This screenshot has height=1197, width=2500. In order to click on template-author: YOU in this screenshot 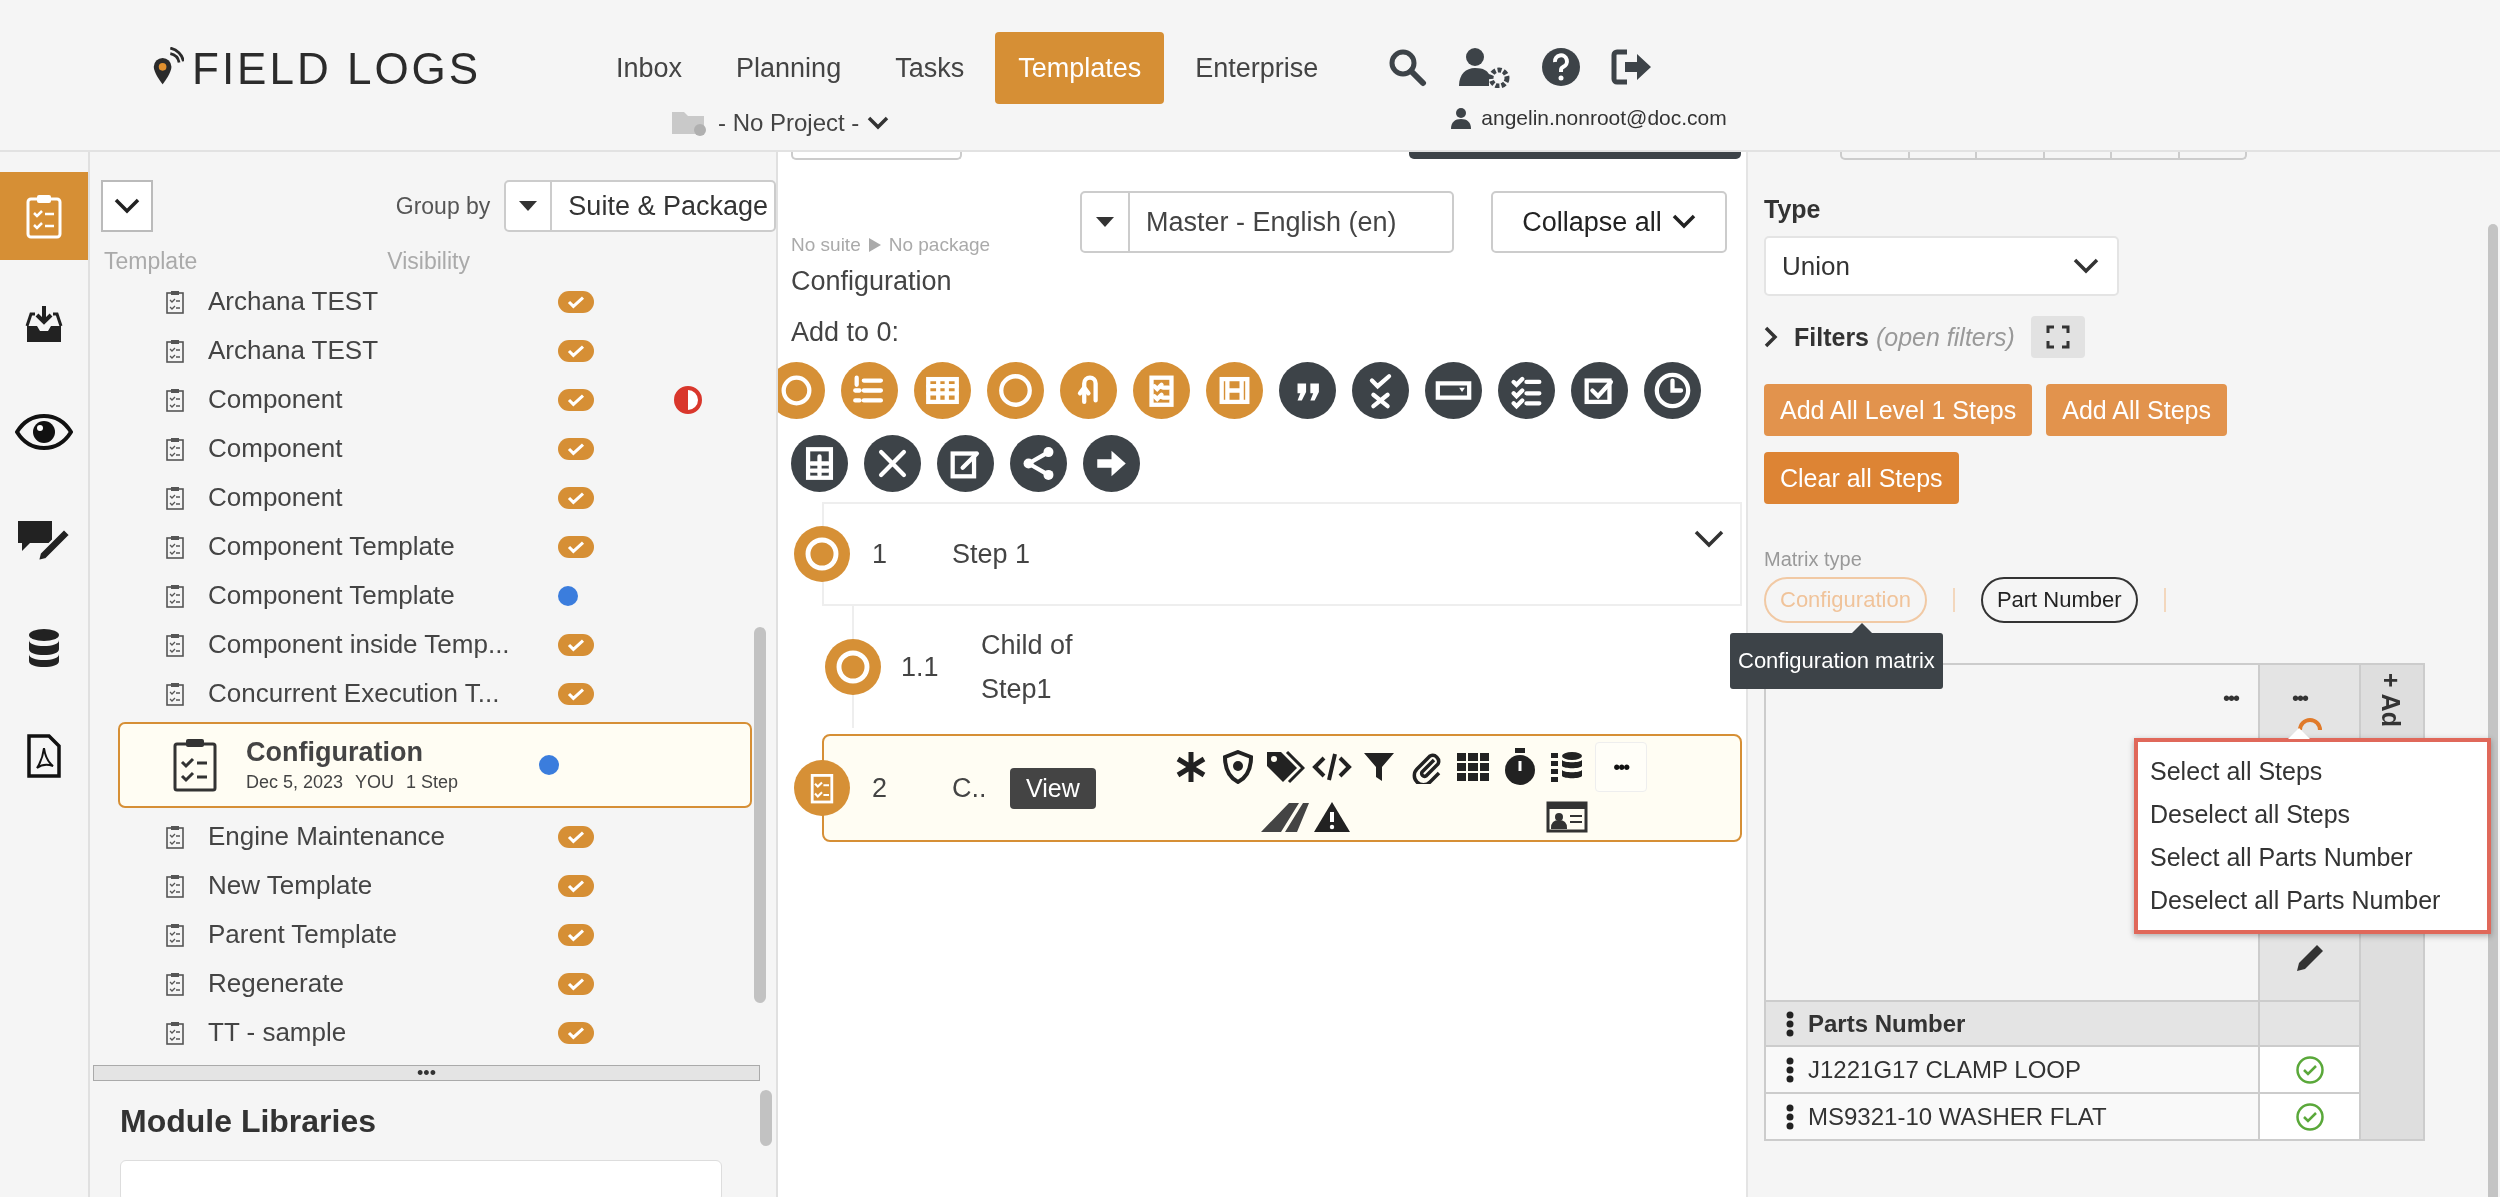, I will do `click(375, 782)`.